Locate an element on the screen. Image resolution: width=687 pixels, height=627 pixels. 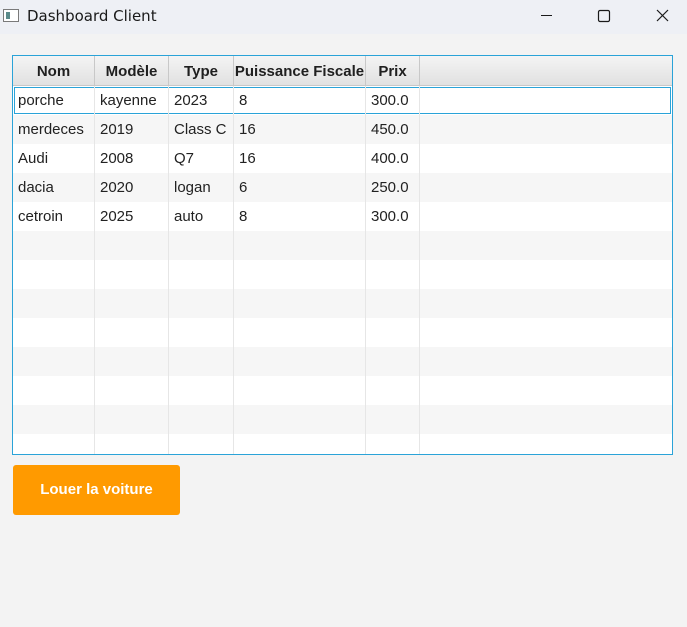
cell-prix: 250.0 is located at coordinates (393, 187).